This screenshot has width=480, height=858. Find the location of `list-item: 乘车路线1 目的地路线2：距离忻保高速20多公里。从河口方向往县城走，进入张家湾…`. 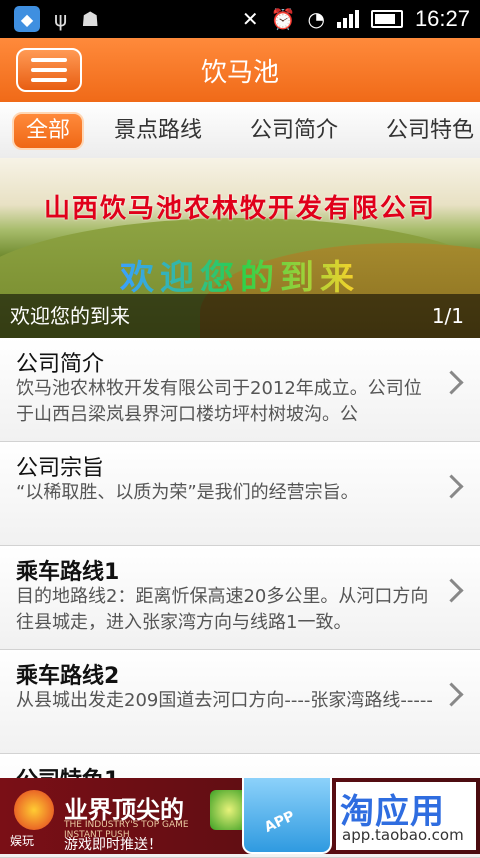

list-item: 乘车路线1 目的地路线2：距离忻保高速20多公里。从河口方向往县城走，进入张家湾… is located at coordinates (240, 598).